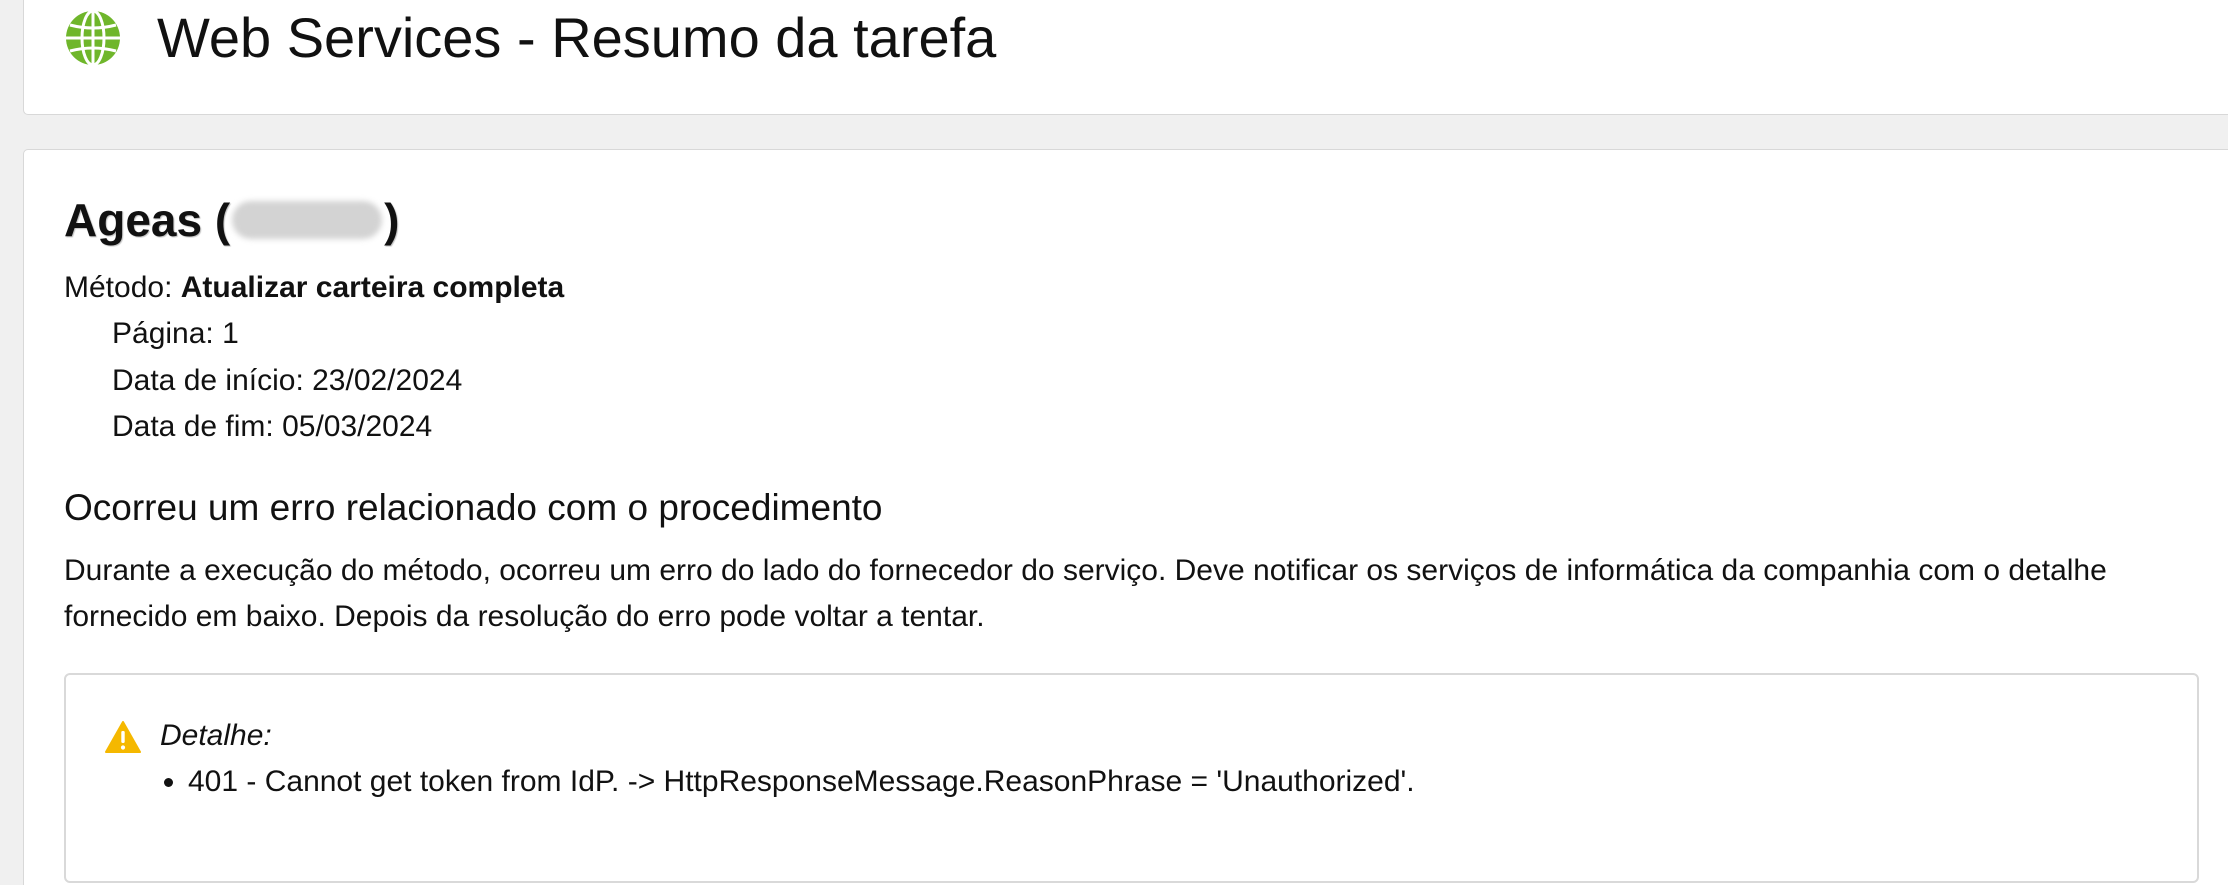 The image size is (2228, 885). What do you see at coordinates (372, 287) in the screenshot?
I see `method-value: Atualizar carteira completa` at bounding box center [372, 287].